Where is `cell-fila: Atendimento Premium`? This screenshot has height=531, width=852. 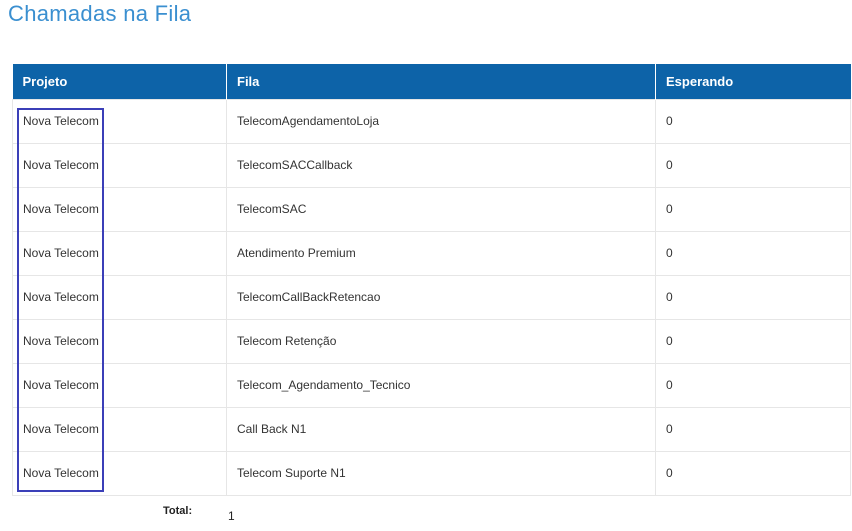 cell-fila: Atendimento Premium is located at coordinates (441, 253).